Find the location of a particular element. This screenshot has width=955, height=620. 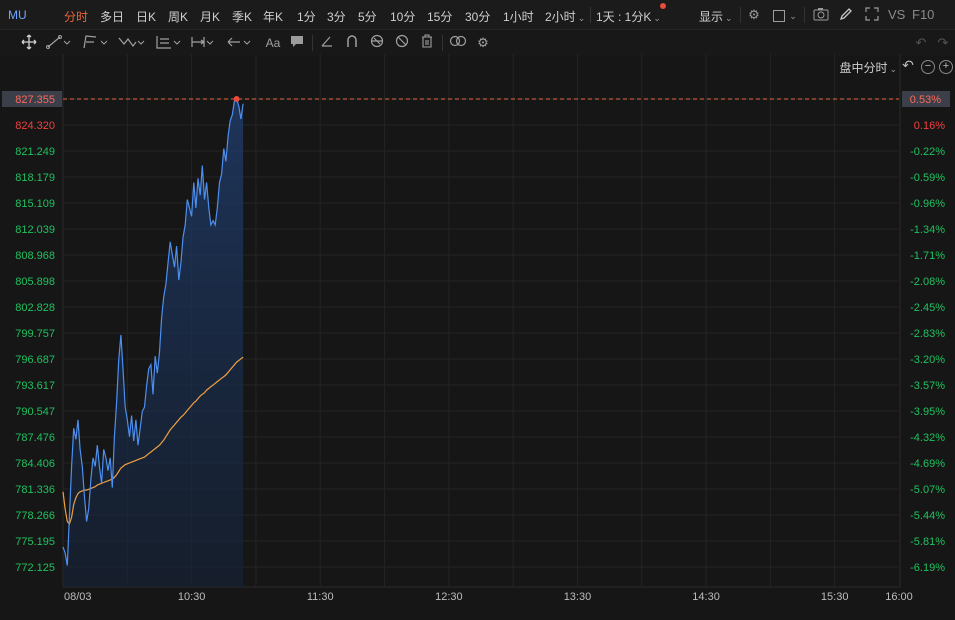

price-tick-label: 818.179 is located at coordinates (35, 178).